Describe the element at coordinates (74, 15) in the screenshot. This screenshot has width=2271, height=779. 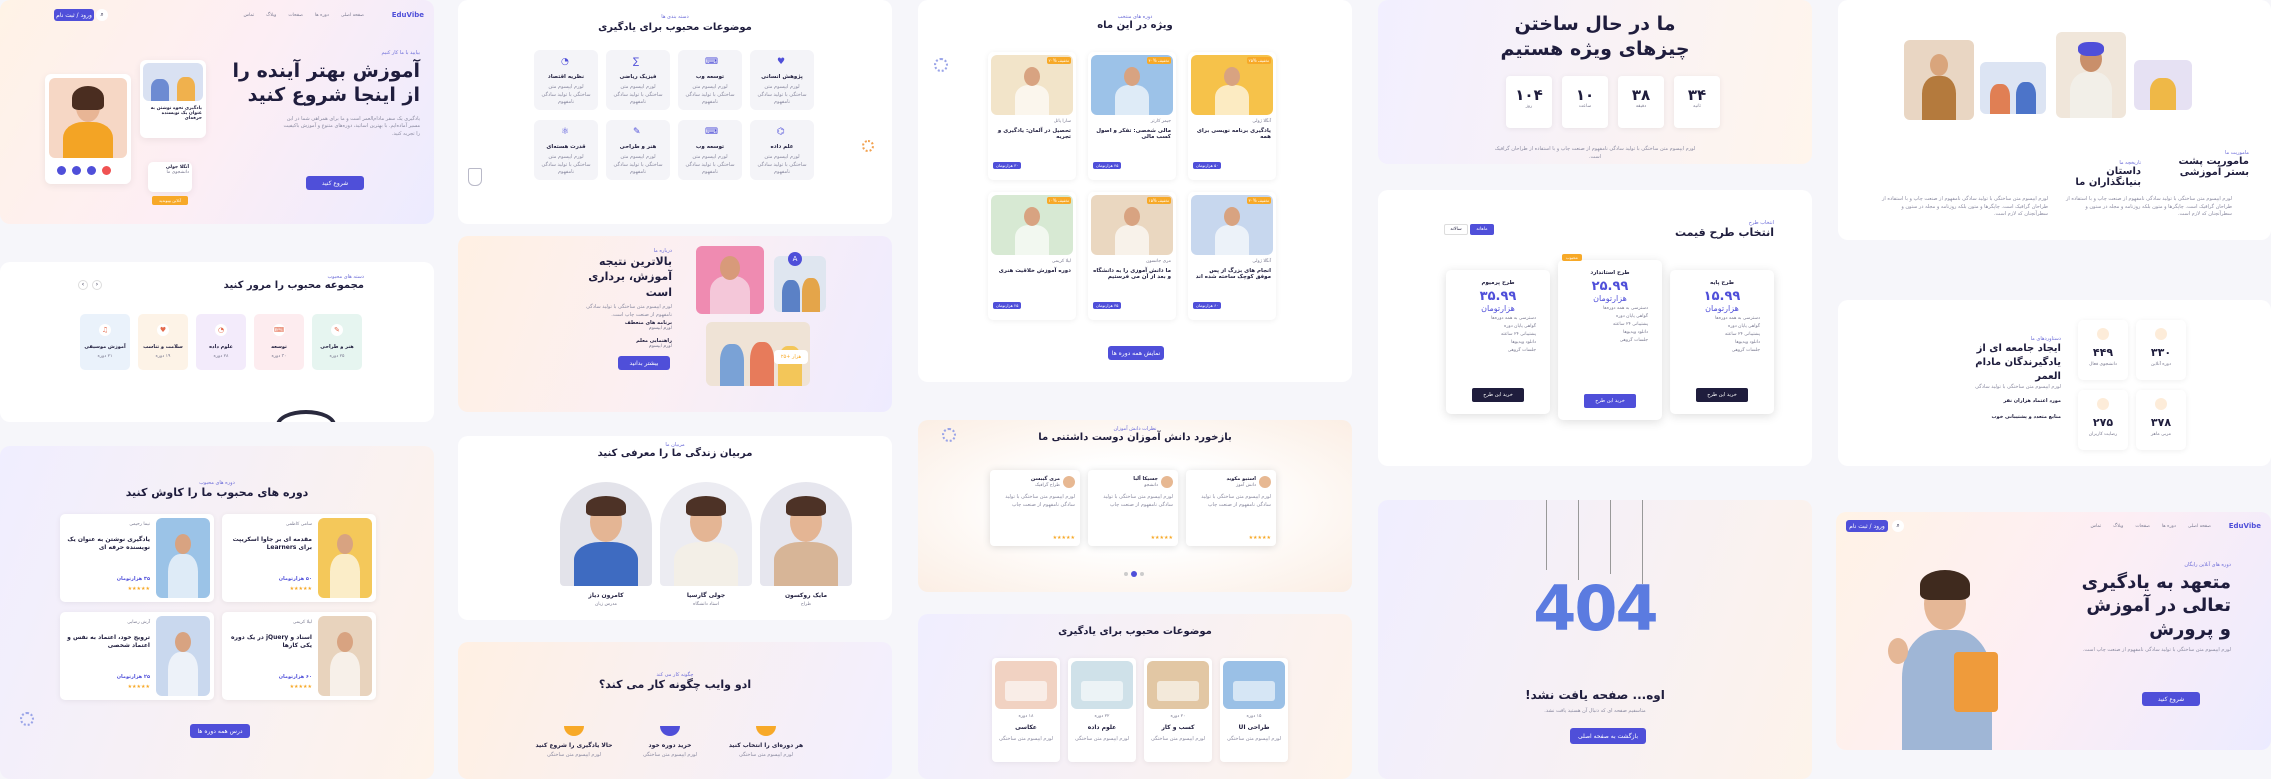
I see `login-button: ورود / ثبت نام` at that location.